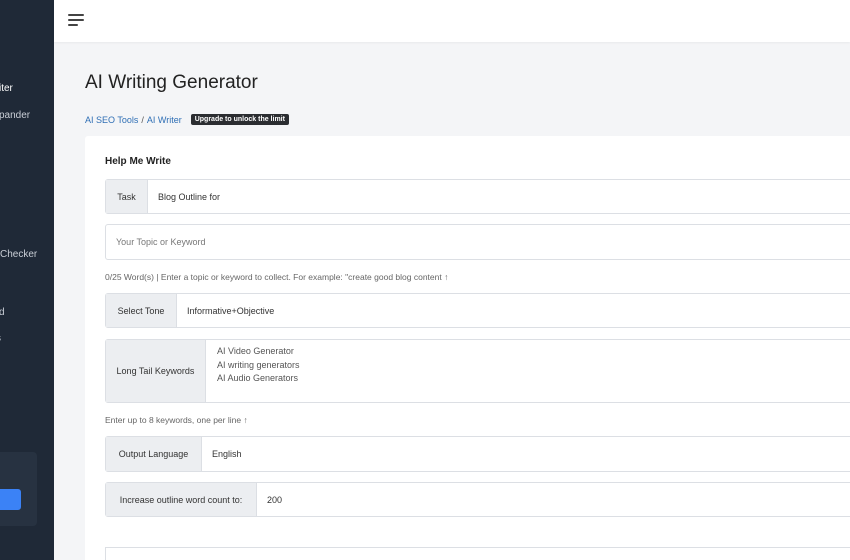 The width and height of the screenshot is (850, 560). Describe the element at coordinates (181, 499) in the screenshot. I see `wordcount-label: Increase outline word count to:` at that location.